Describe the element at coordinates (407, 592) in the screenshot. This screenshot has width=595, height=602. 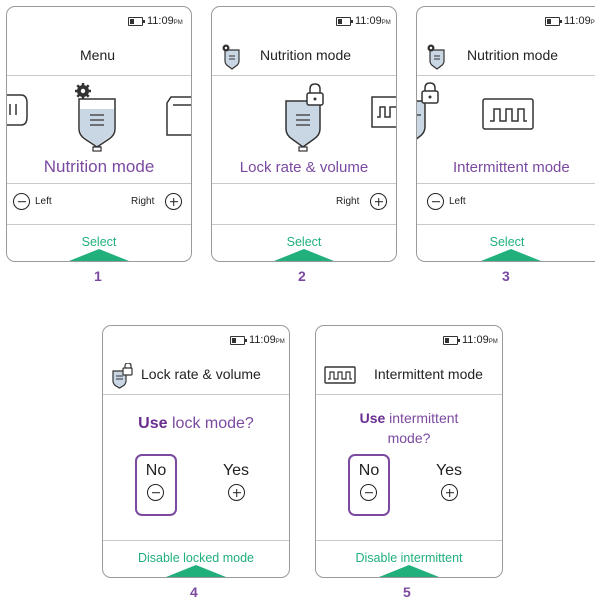
I see `step-number: 5` at that location.